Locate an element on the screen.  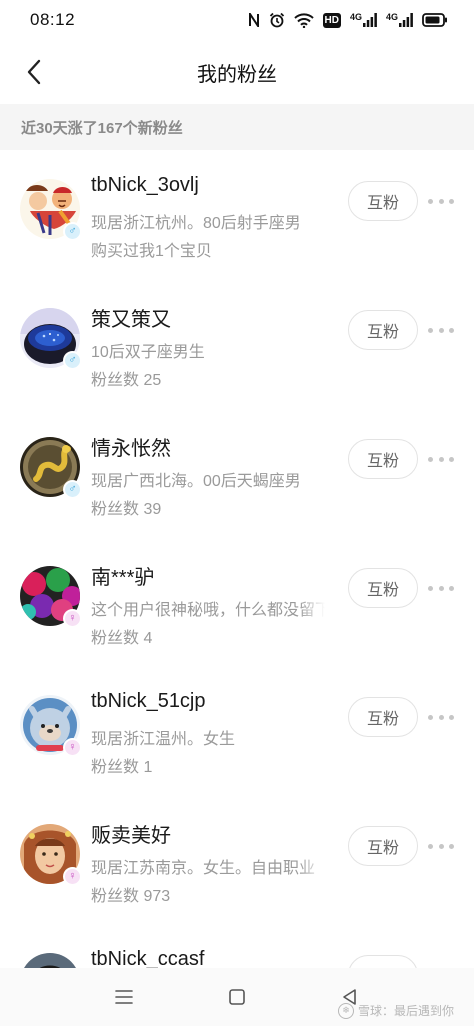
fan-row: tbNick_ccasf 互粉 is located at coordinates (237, 946).